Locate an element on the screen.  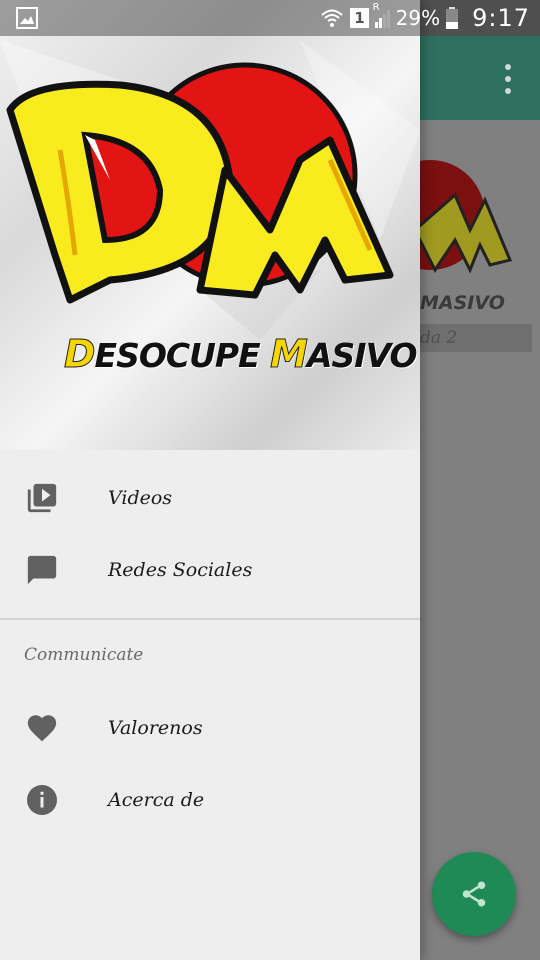
share-button is located at coordinates (474, 894).